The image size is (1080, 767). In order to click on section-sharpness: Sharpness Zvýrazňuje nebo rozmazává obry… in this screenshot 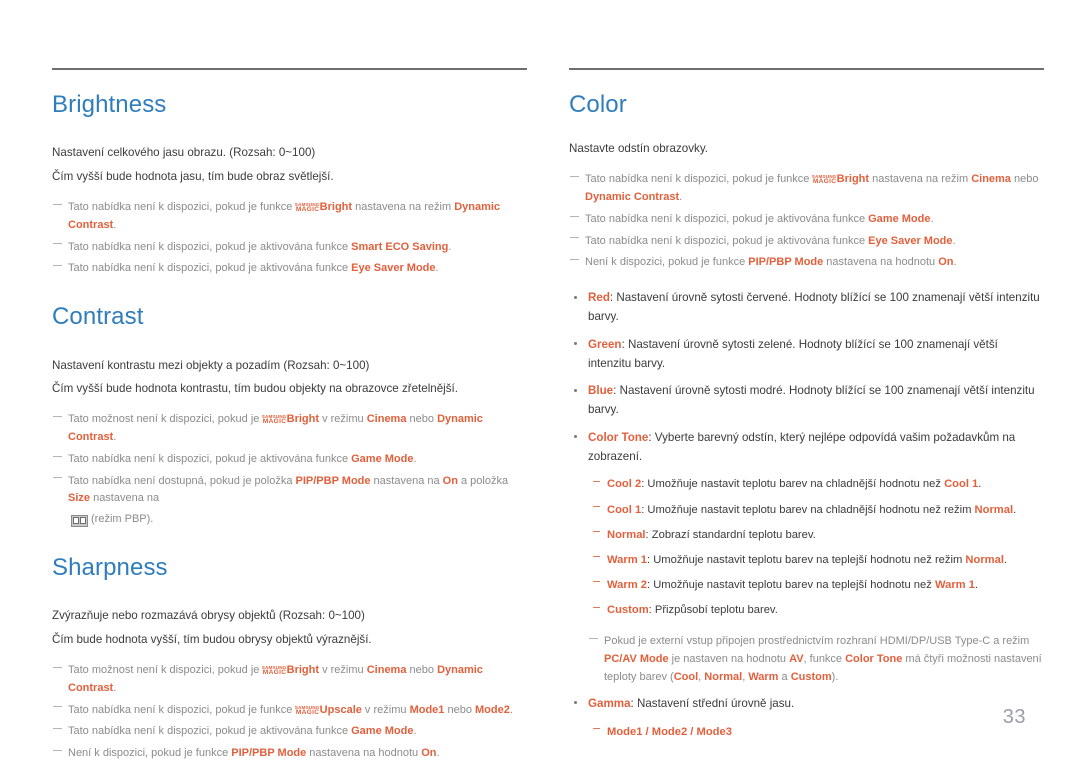, I will do `click(289, 658)`.